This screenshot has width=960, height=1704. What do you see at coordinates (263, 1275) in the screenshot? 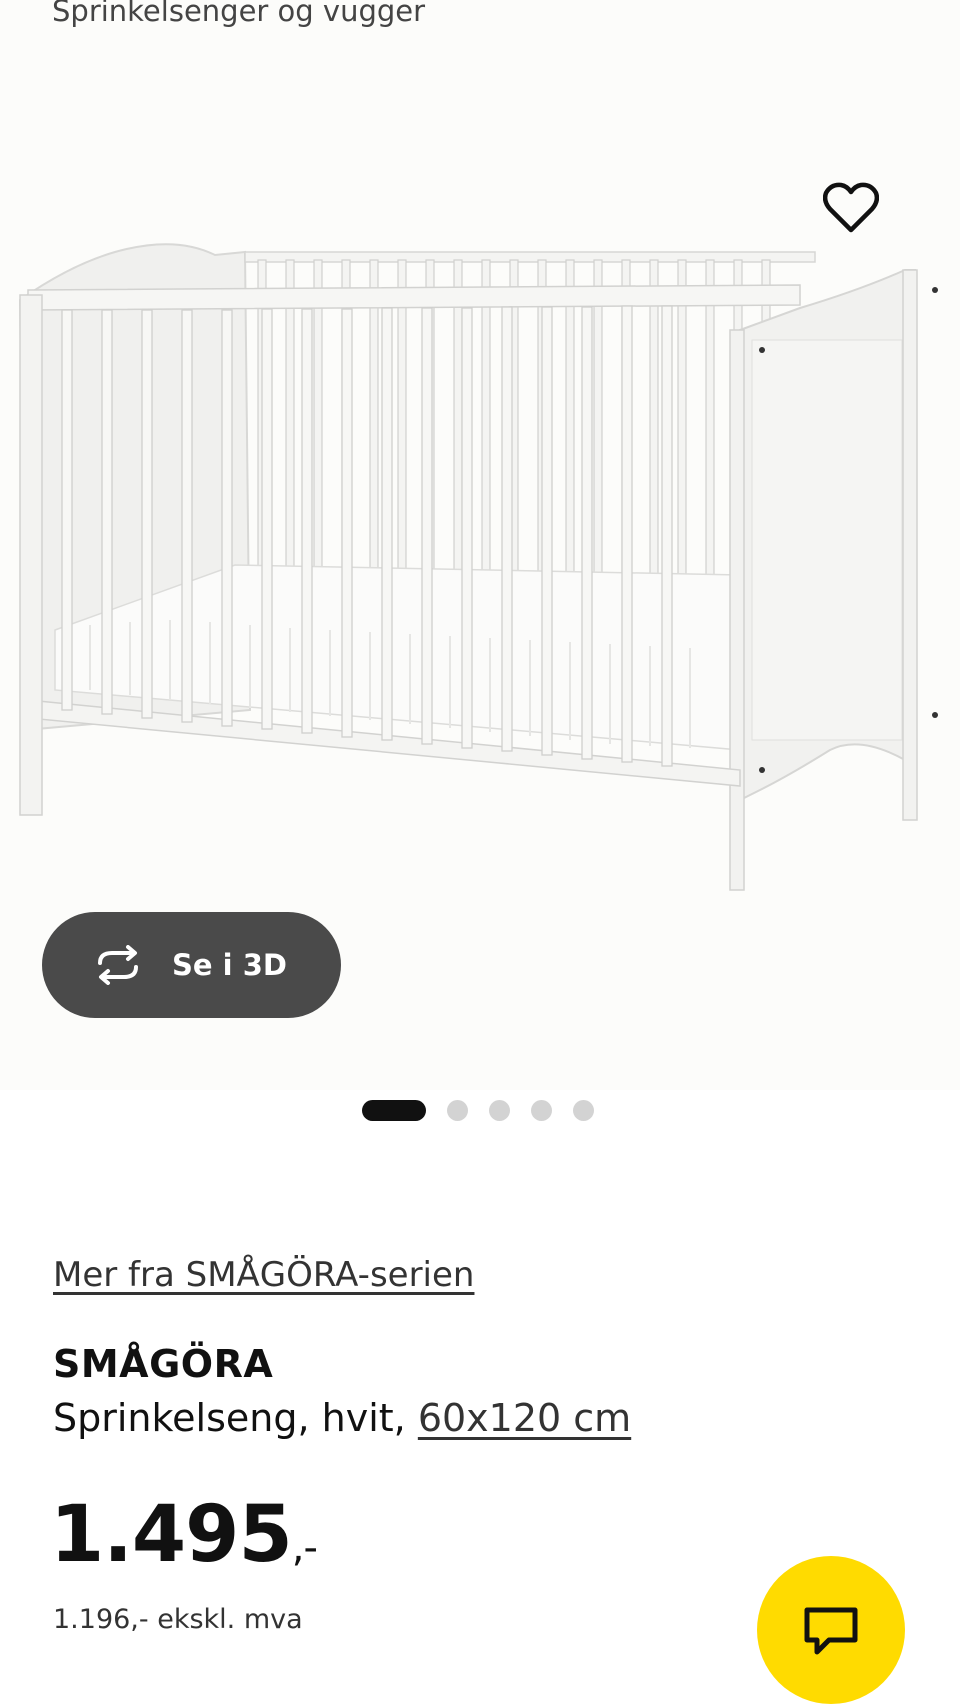
I see `series-link: Mer fra SMÅGÖRA-serien` at bounding box center [263, 1275].